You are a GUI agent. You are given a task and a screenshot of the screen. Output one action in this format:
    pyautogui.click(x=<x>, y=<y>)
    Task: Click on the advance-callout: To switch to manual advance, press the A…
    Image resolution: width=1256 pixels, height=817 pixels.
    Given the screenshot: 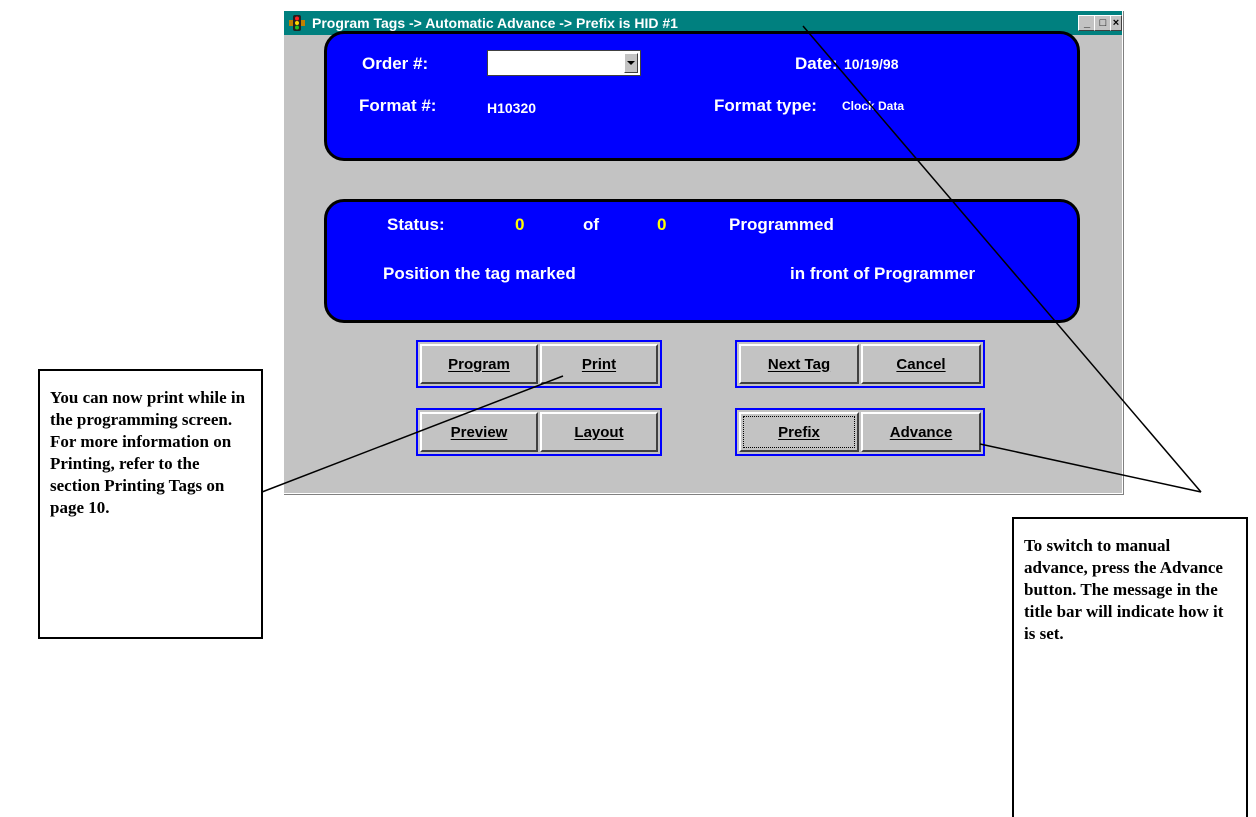 What is the action you would take?
    pyautogui.click(x=1130, y=667)
    